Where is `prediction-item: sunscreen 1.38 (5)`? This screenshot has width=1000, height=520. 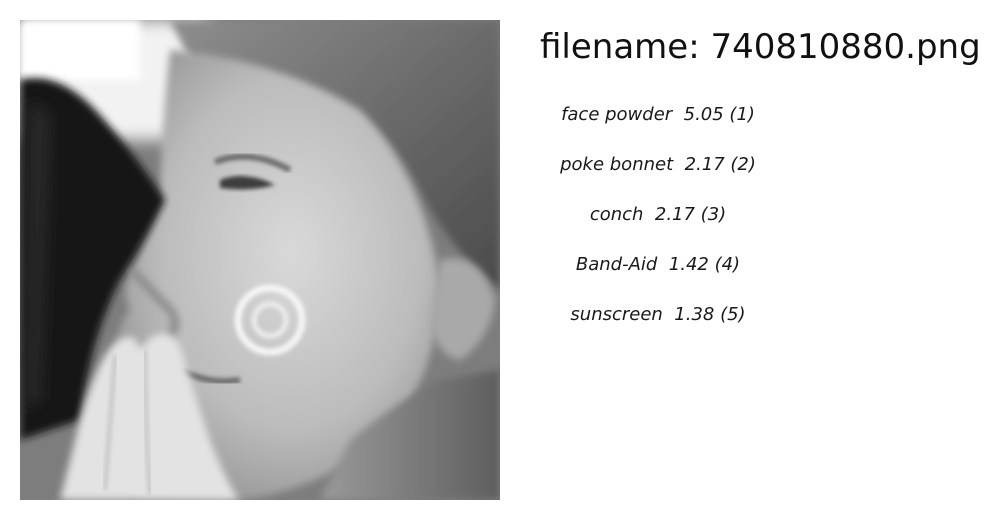 prediction-item: sunscreen 1.38 (5) is located at coordinates (658, 314).